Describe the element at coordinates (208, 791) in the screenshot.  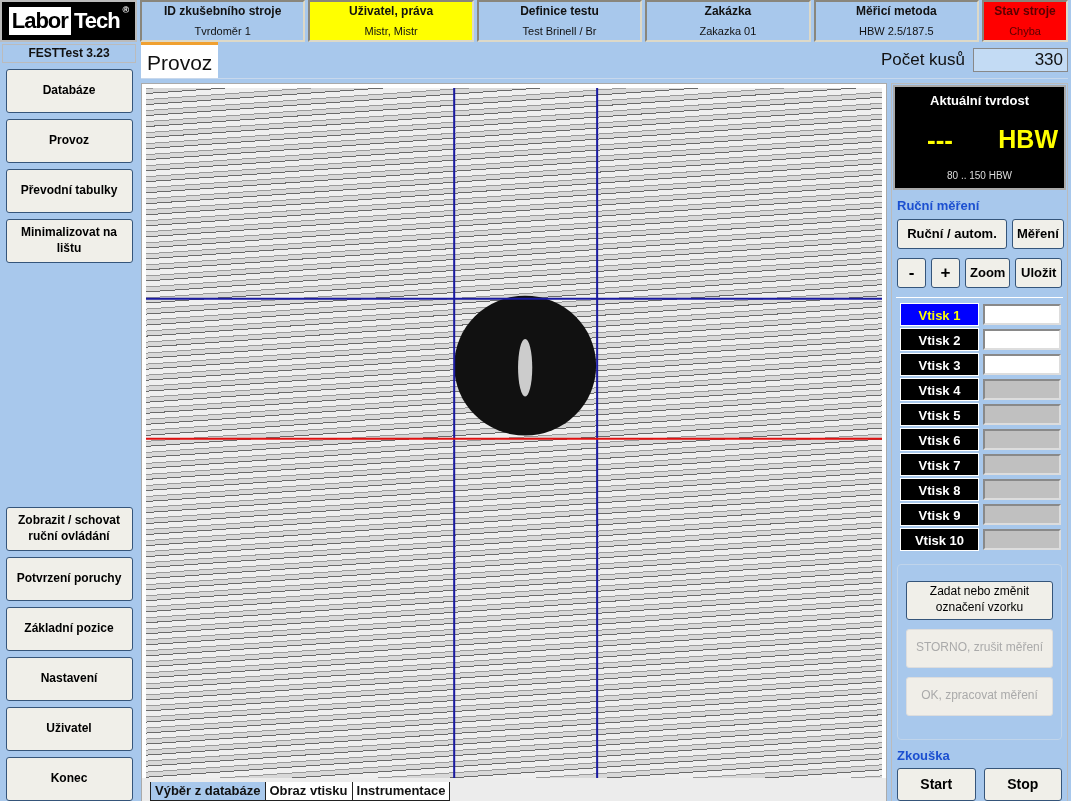
I see `sheet-tab: Výběr z databáze` at that location.